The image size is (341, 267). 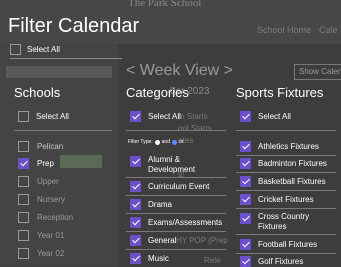 What do you see at coordinates (280, 92) in the screenshot?
I see `sports-heading: Sports Fixtures` at bounding box center [280, 92].